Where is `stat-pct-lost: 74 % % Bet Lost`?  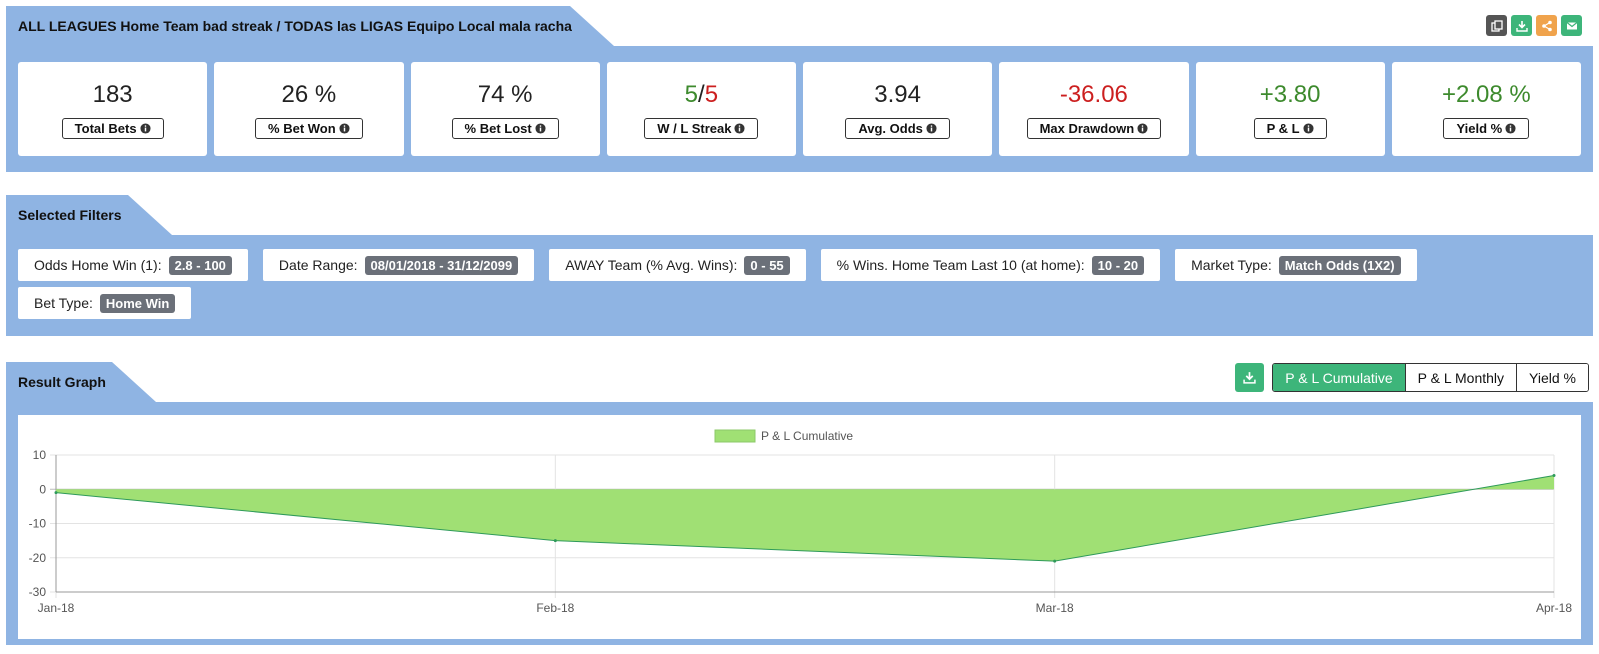
stat-pct-lost: 74 % % Bet Lost is located at coordinates (505, 109).